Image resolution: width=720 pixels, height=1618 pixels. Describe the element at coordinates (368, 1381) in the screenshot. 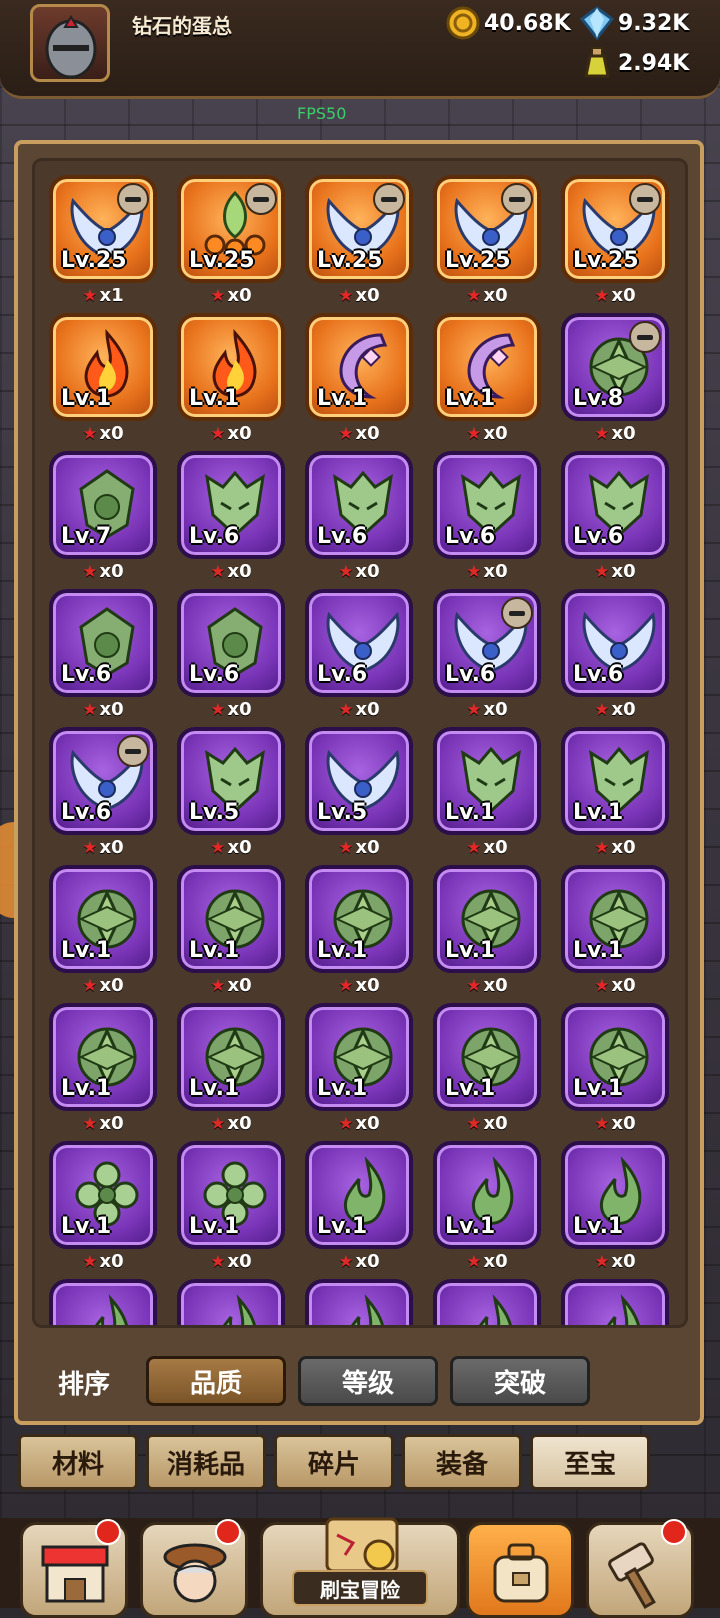

I see `sort-level-button: 等级` at that location.